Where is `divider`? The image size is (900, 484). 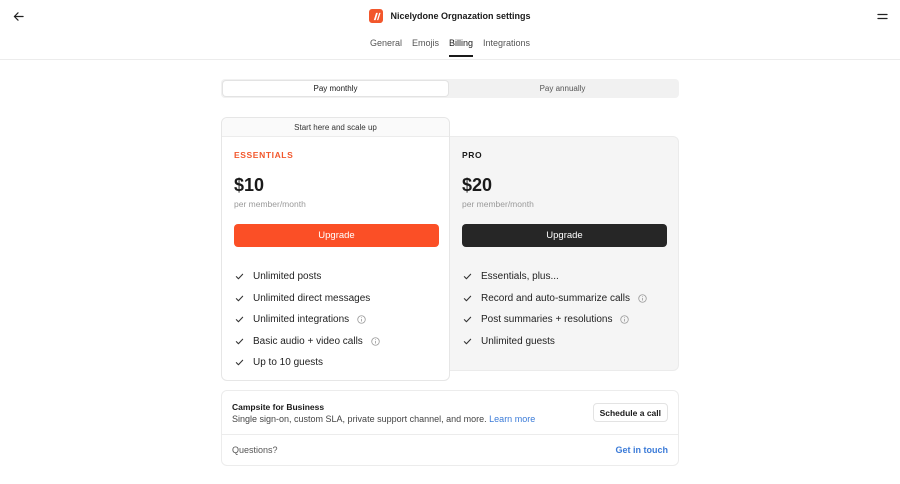 divider is located at coordinates (450, 434).